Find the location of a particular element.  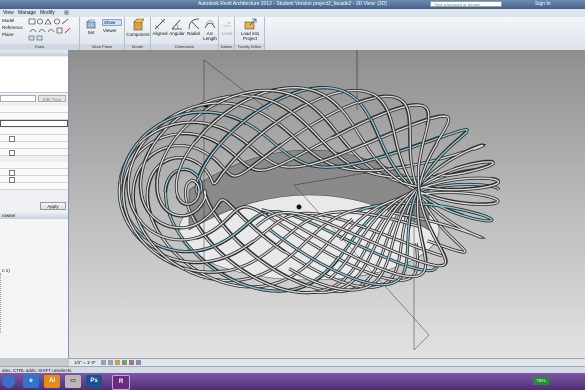

sign-in-link: Sign In is located at coordinates (543, 4).